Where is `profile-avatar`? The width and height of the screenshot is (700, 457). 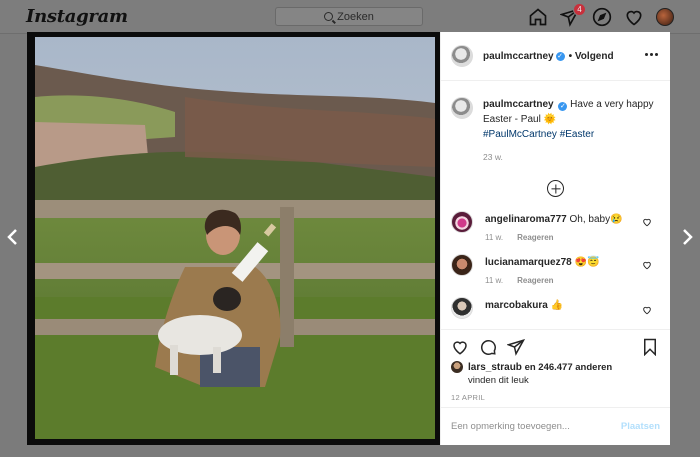
profile-avatar is located at coordinates (665, 17).